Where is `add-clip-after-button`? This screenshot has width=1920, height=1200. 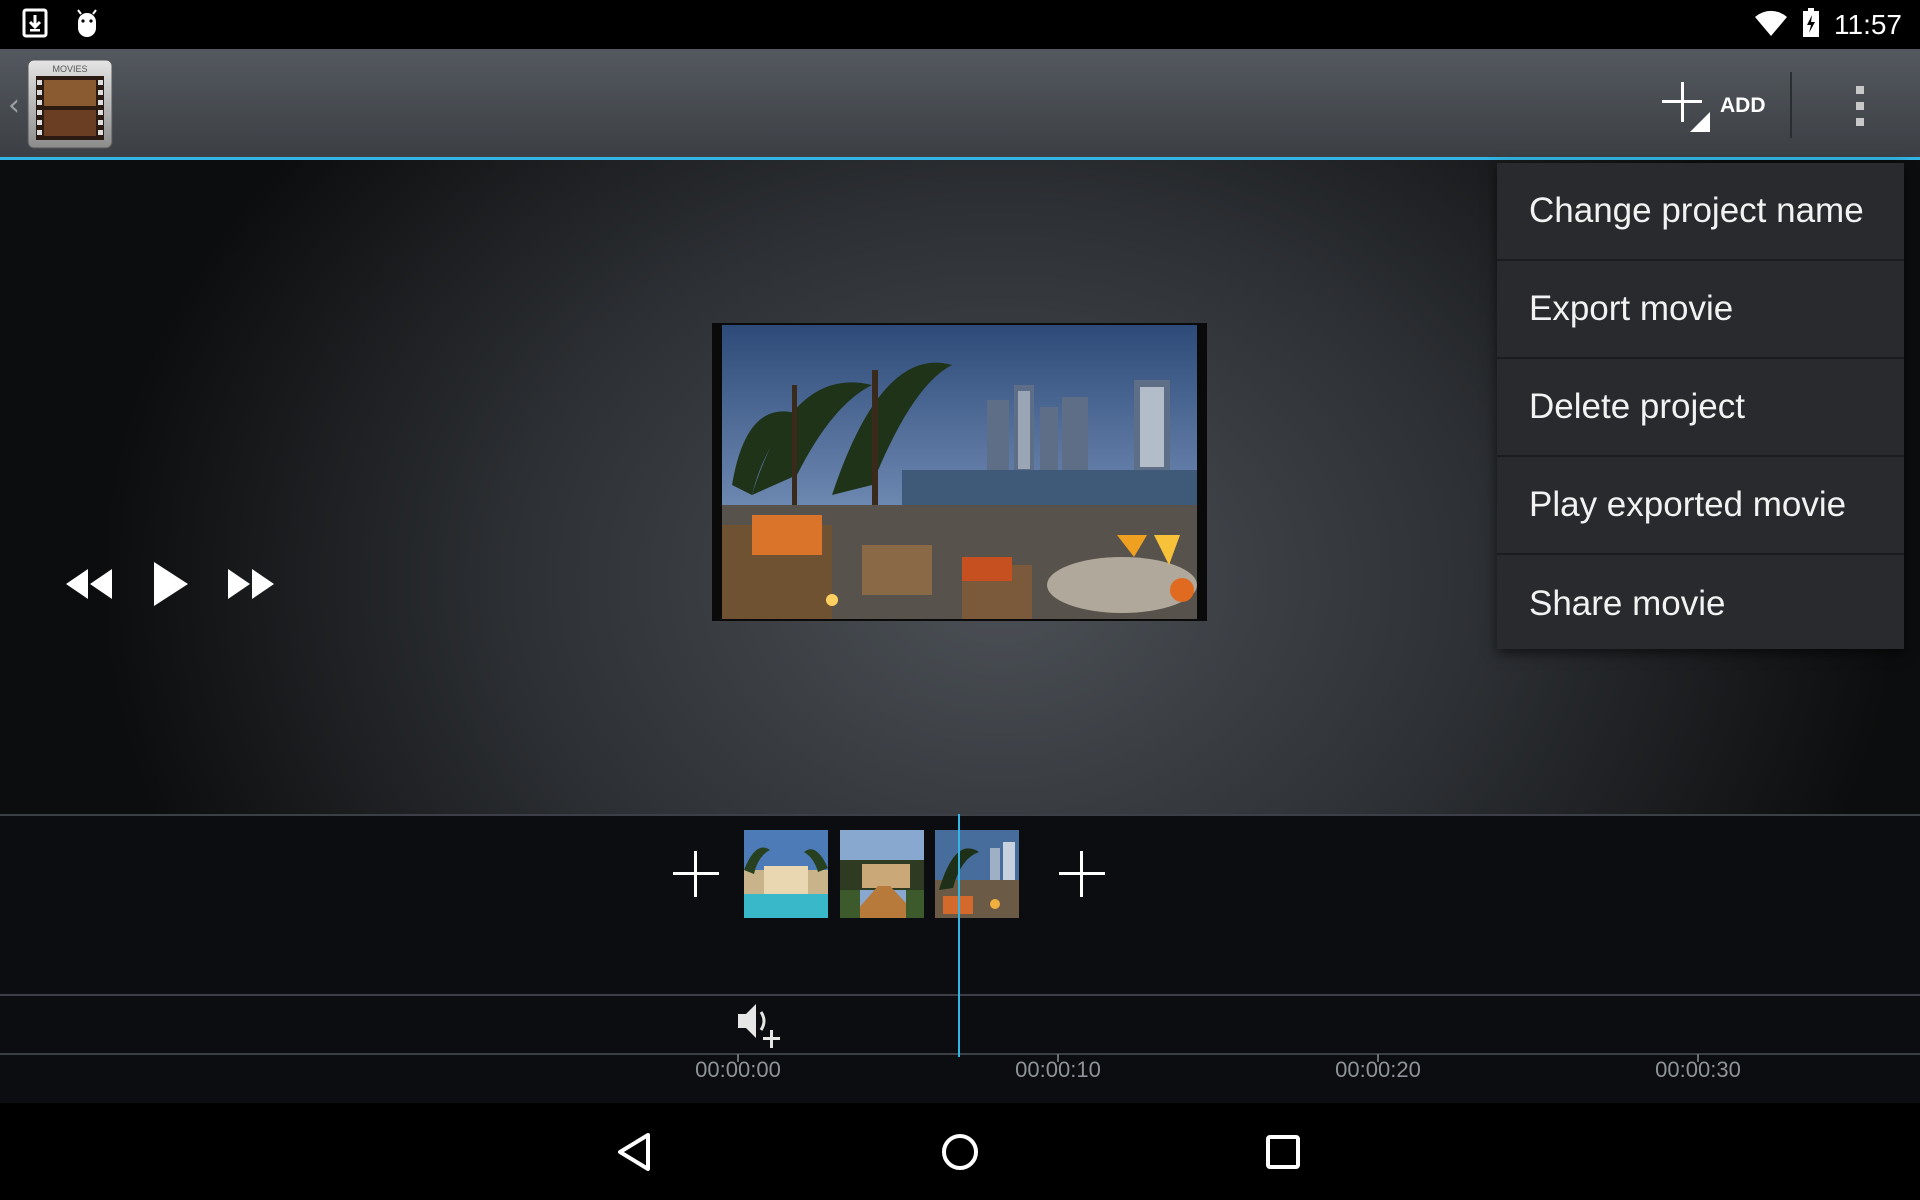
add-clip-after-button is located at coordinates (1082, 874).